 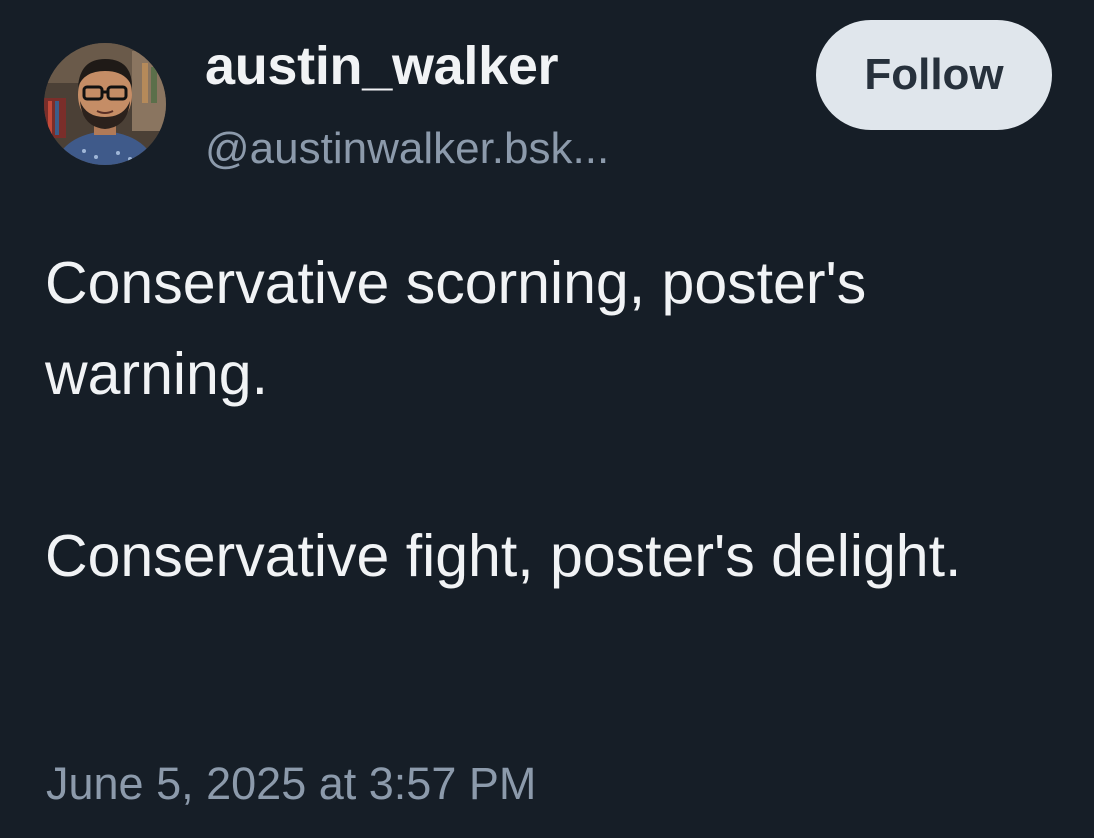 I want to click on avatar, so click(x=105, y=104).